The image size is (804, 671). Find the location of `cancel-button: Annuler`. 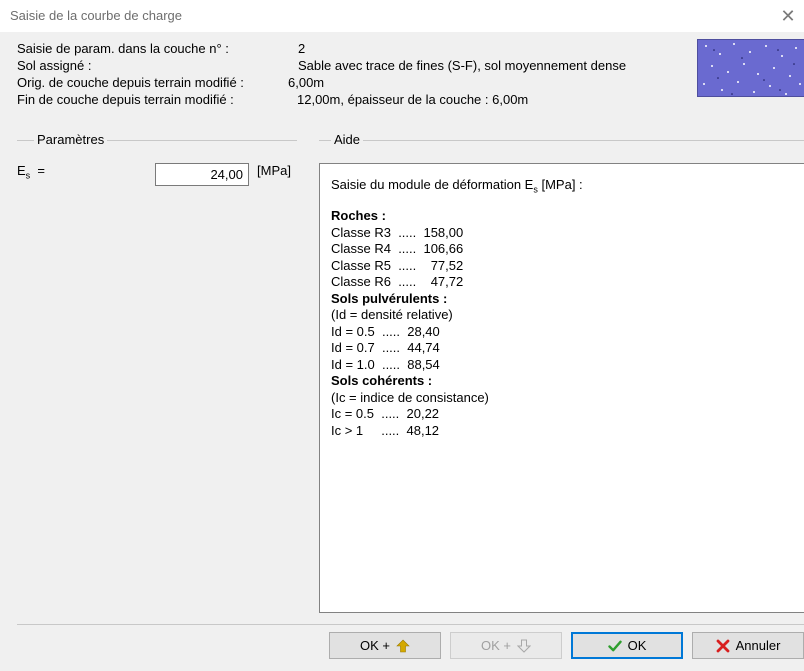

cancel-button: Annuler is located at coordinates (748, 645).